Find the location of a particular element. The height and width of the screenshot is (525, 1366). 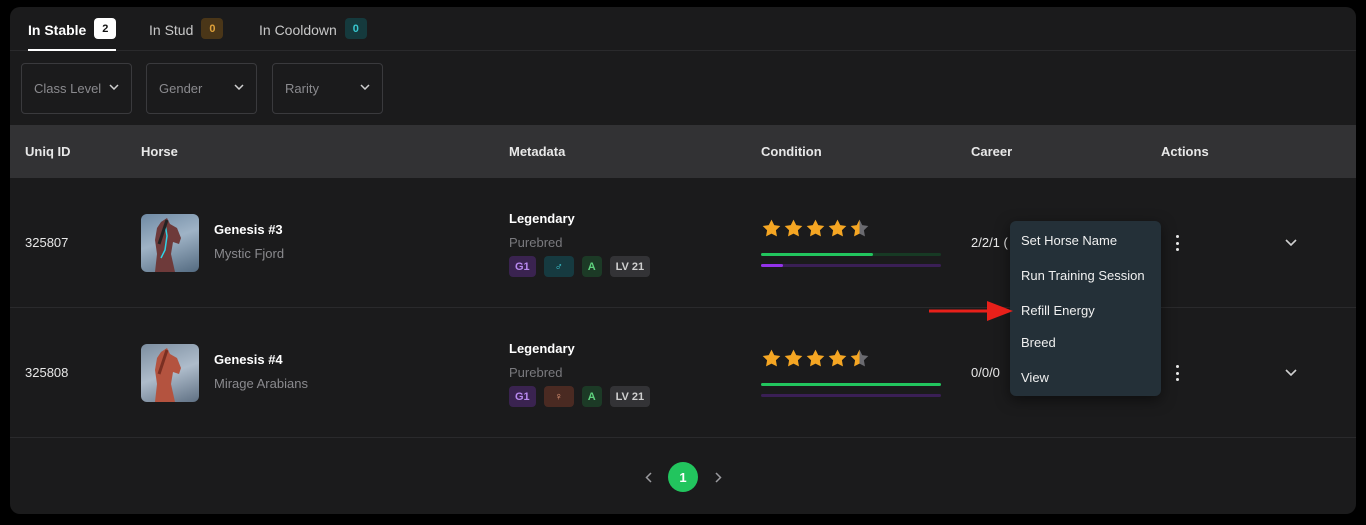

class-level-filter: Class Level is located at coordinates (76, 88).